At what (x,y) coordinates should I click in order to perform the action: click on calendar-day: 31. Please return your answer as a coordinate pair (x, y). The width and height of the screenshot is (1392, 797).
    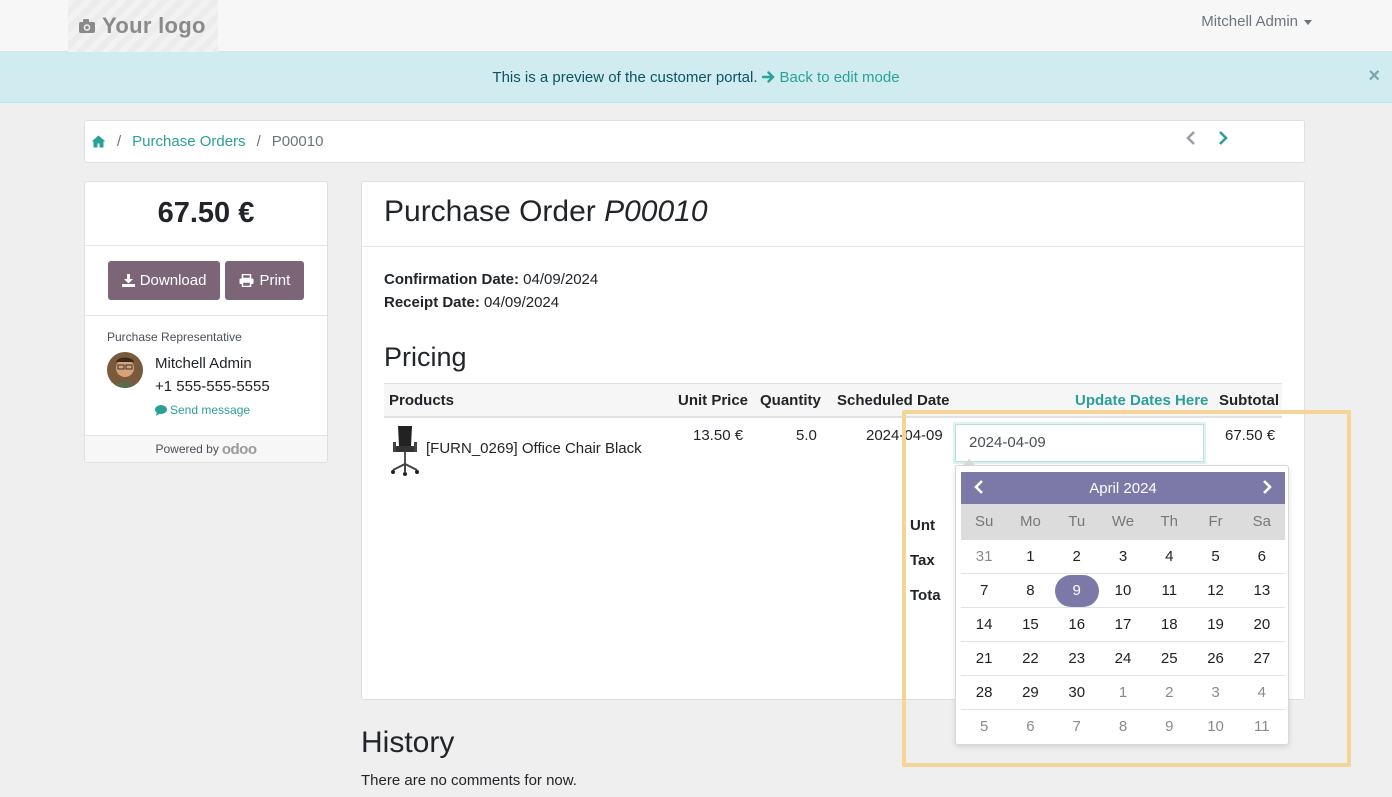
    Looking at the image, I should click on (984, 556).